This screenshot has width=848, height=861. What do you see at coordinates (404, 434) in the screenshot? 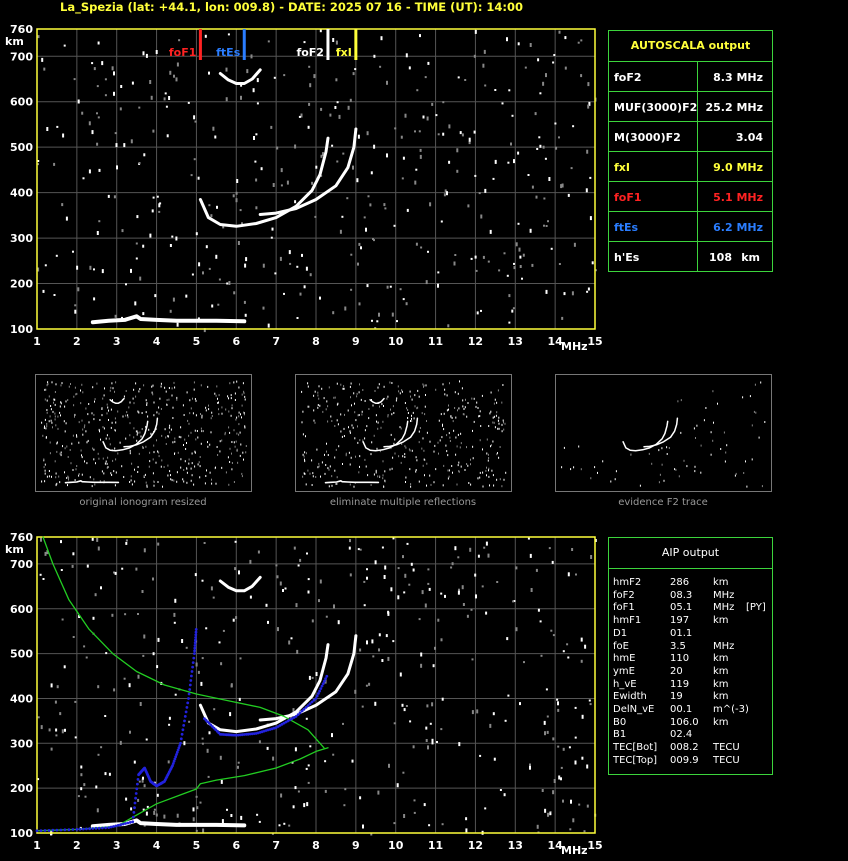
I see `thumb-multiple-image` at bounding box center [404, 434].